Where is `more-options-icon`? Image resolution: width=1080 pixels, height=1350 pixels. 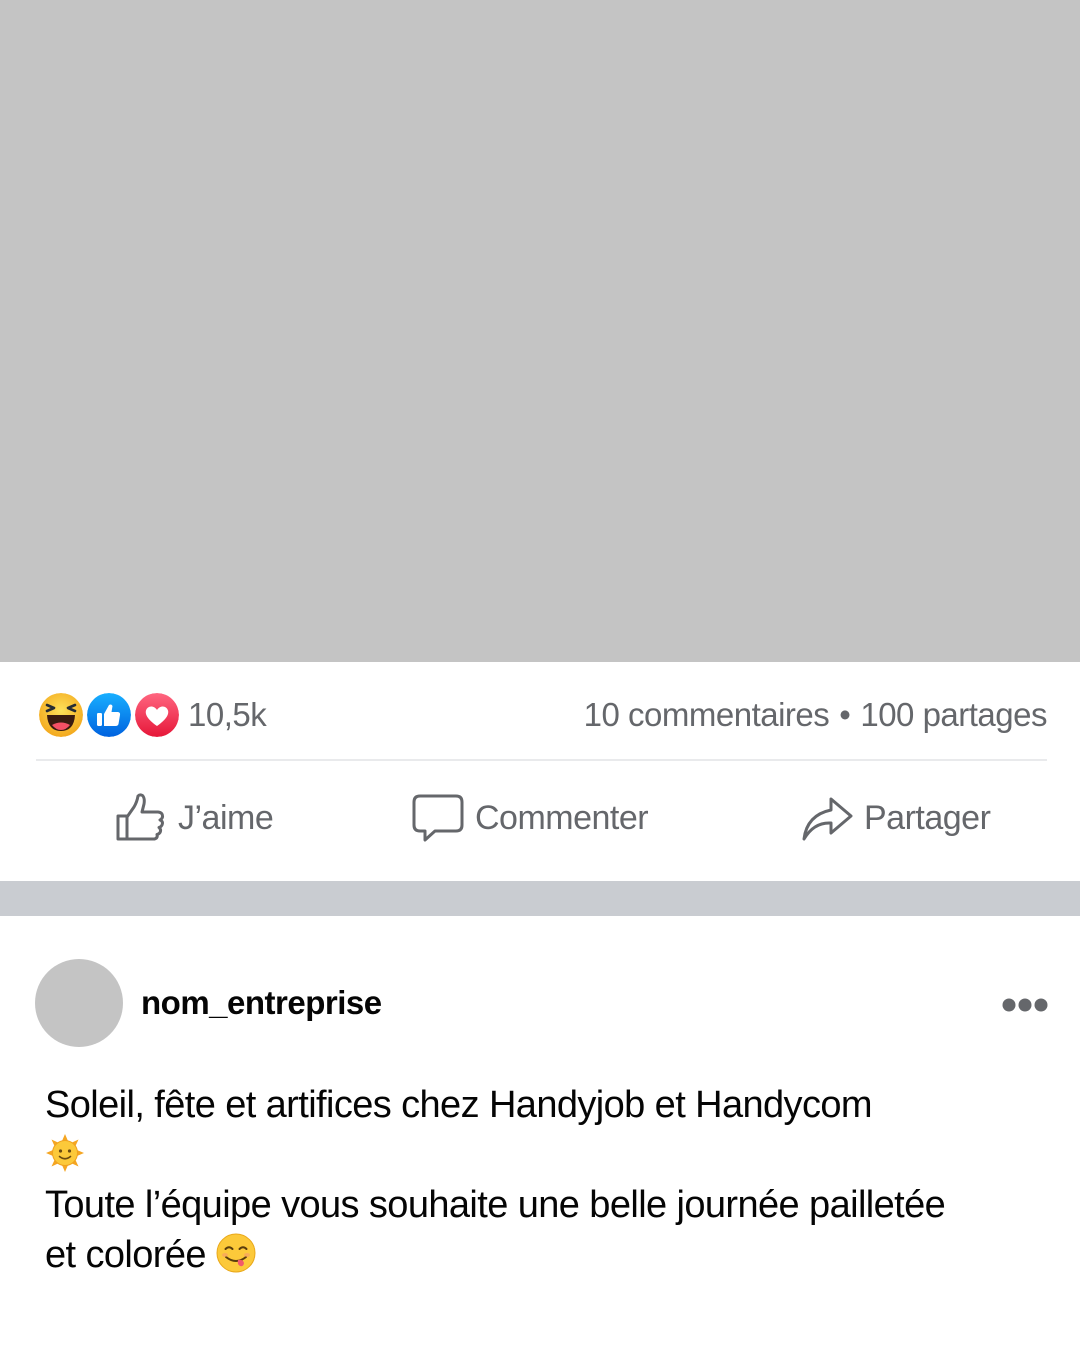 more-options-icon is located at coordinates (1025, 1005).